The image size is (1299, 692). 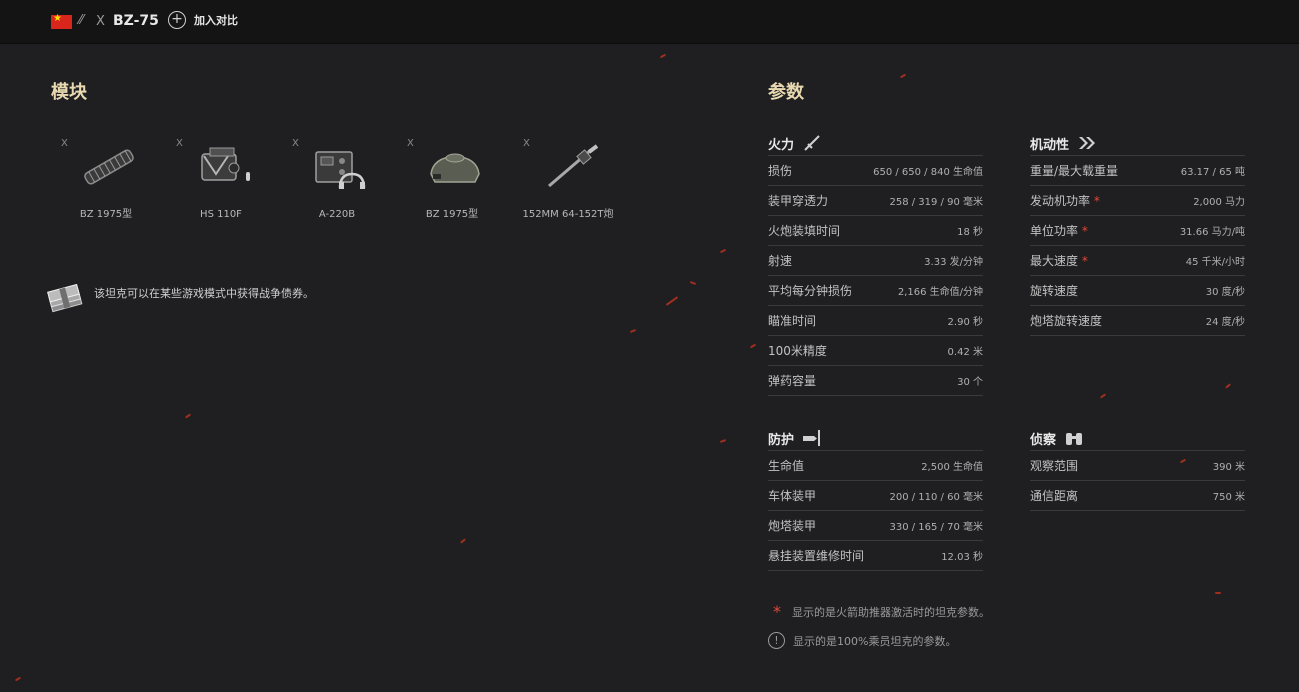 I want to click on gun-barrel-icon, so click(x=812, y=143).